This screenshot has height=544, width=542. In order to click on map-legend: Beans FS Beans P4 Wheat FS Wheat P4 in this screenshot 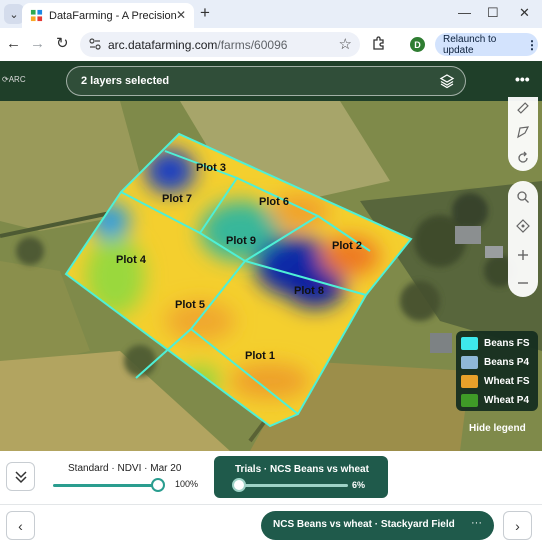, I will do `click(497, 371)`.